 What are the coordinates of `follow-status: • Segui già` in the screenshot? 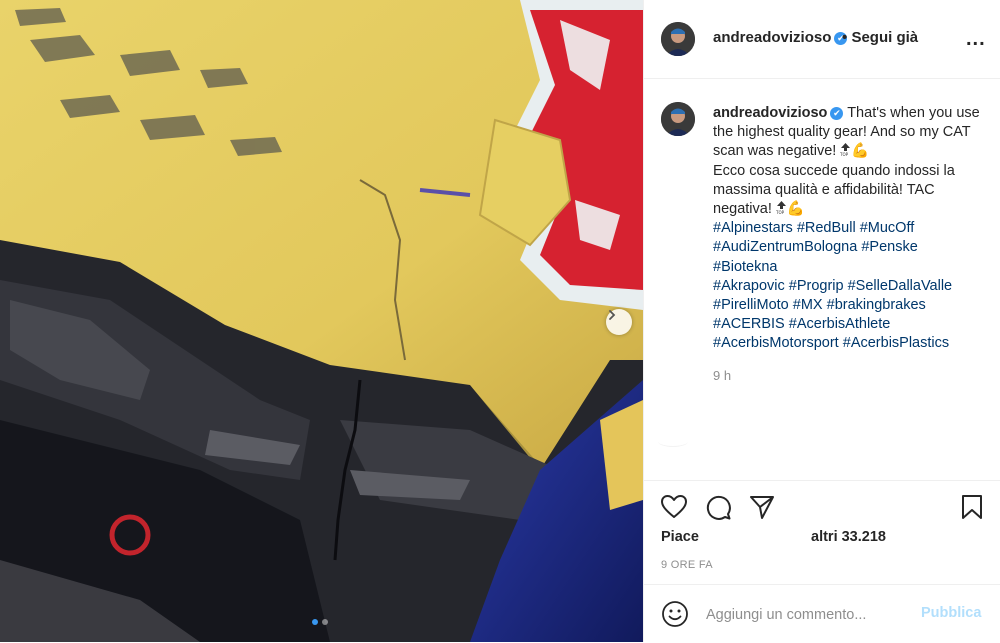 It's located at (880, 37).